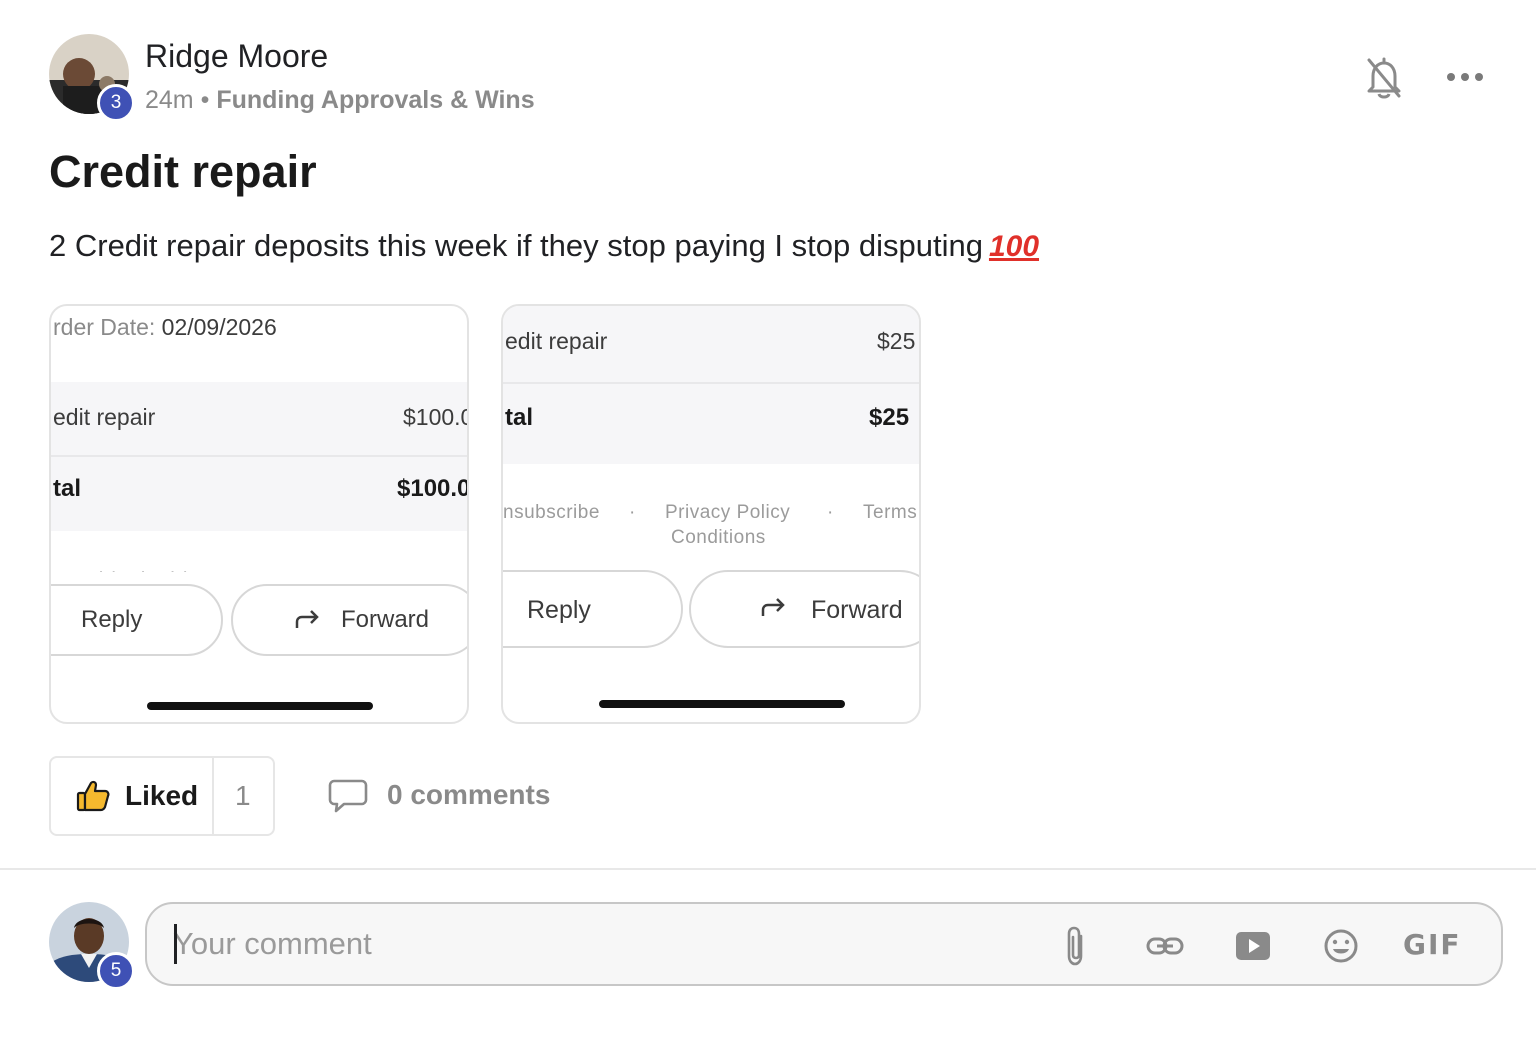 The image size is (1536, 1042). Describe the element at coordinates (243, 796) in the screenshot. I see `like-count: 1` at that location.